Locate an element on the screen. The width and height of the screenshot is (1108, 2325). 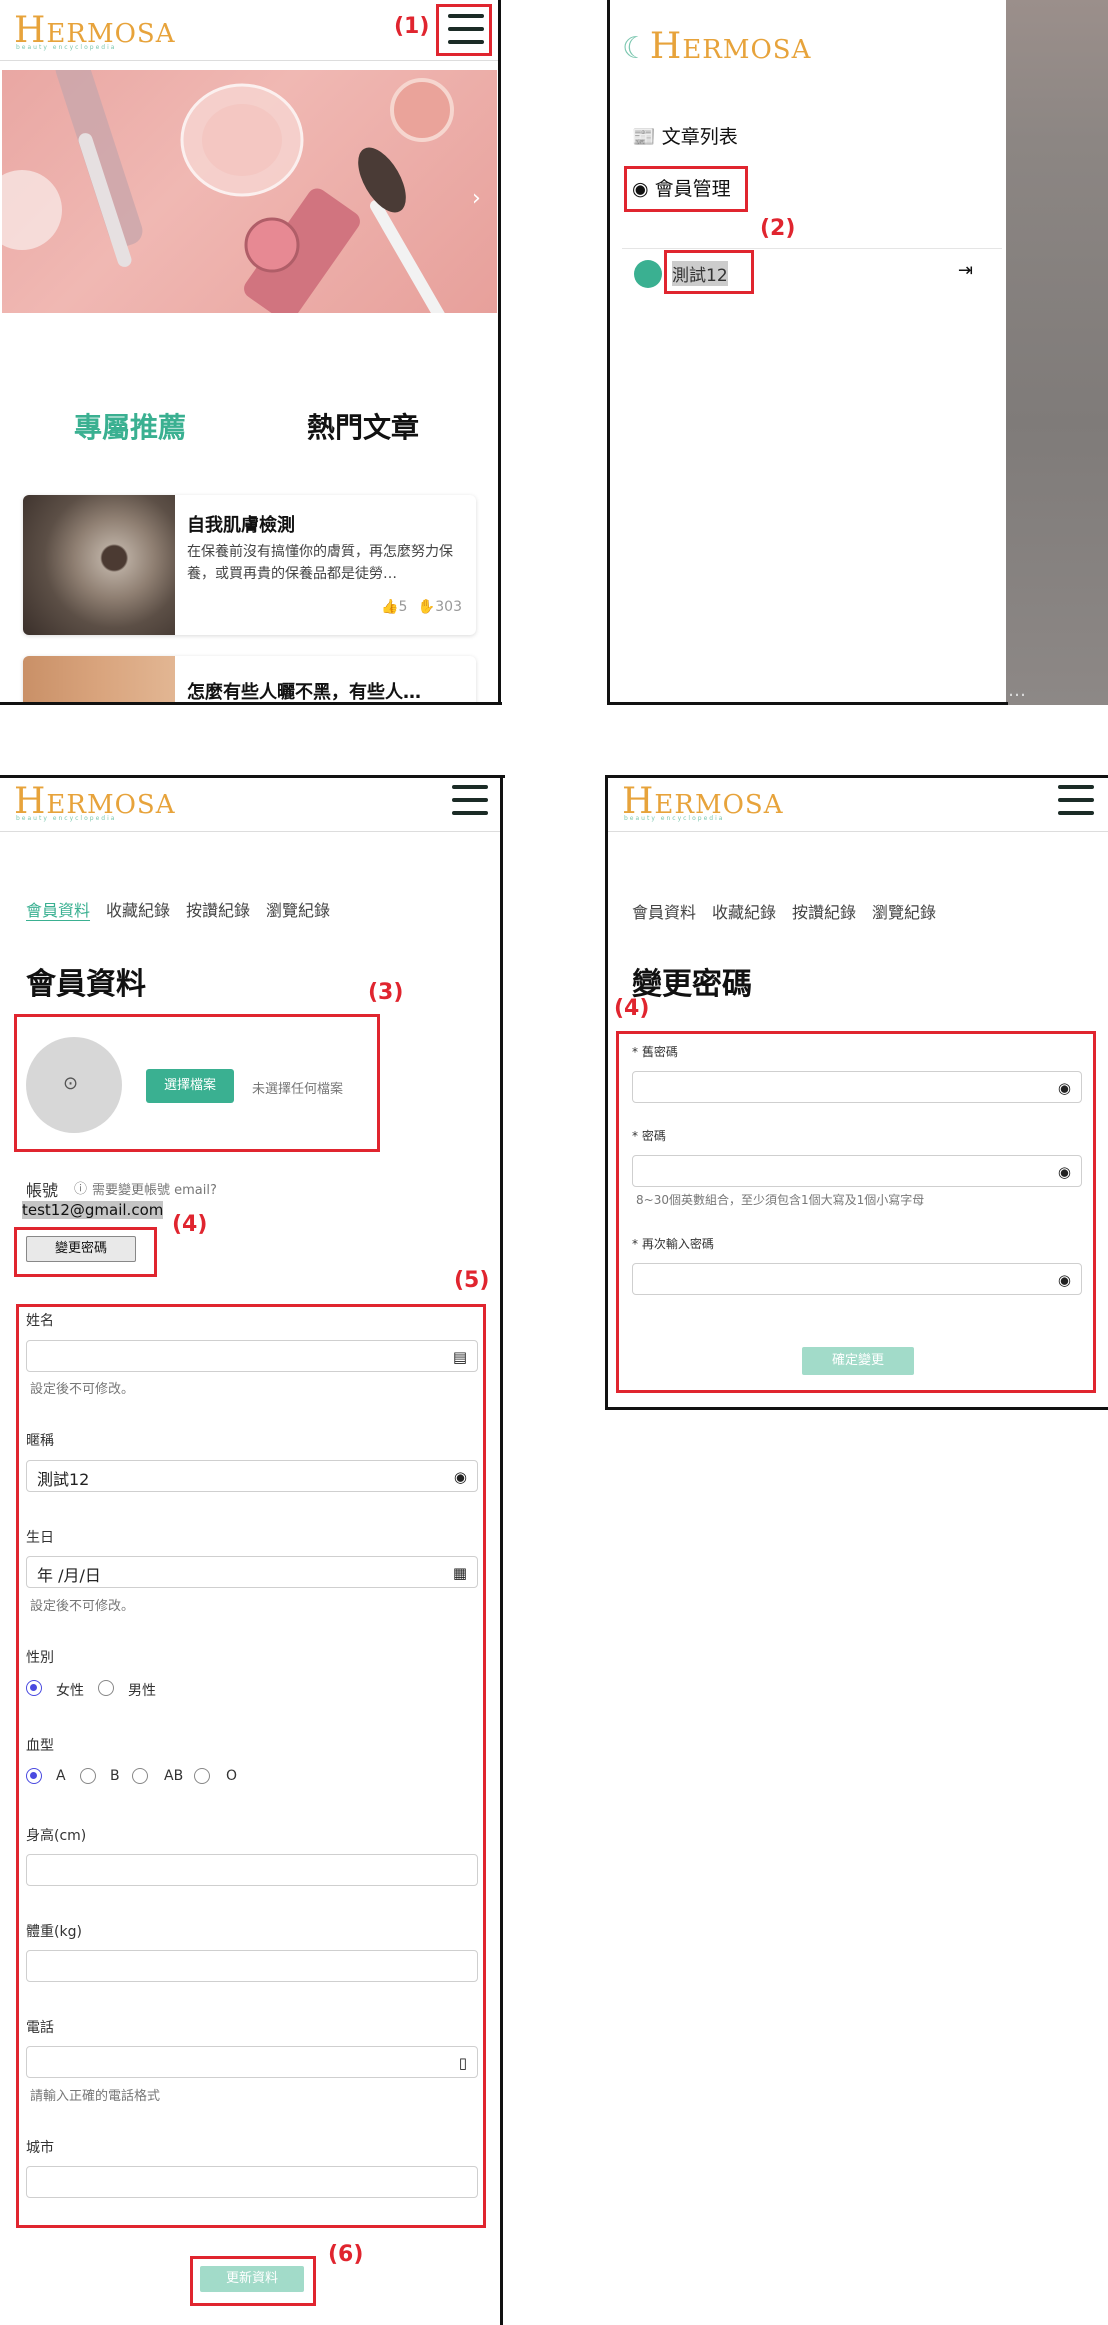
article-stats: 👍5 ✋303 is located at coordinates (421, 607).